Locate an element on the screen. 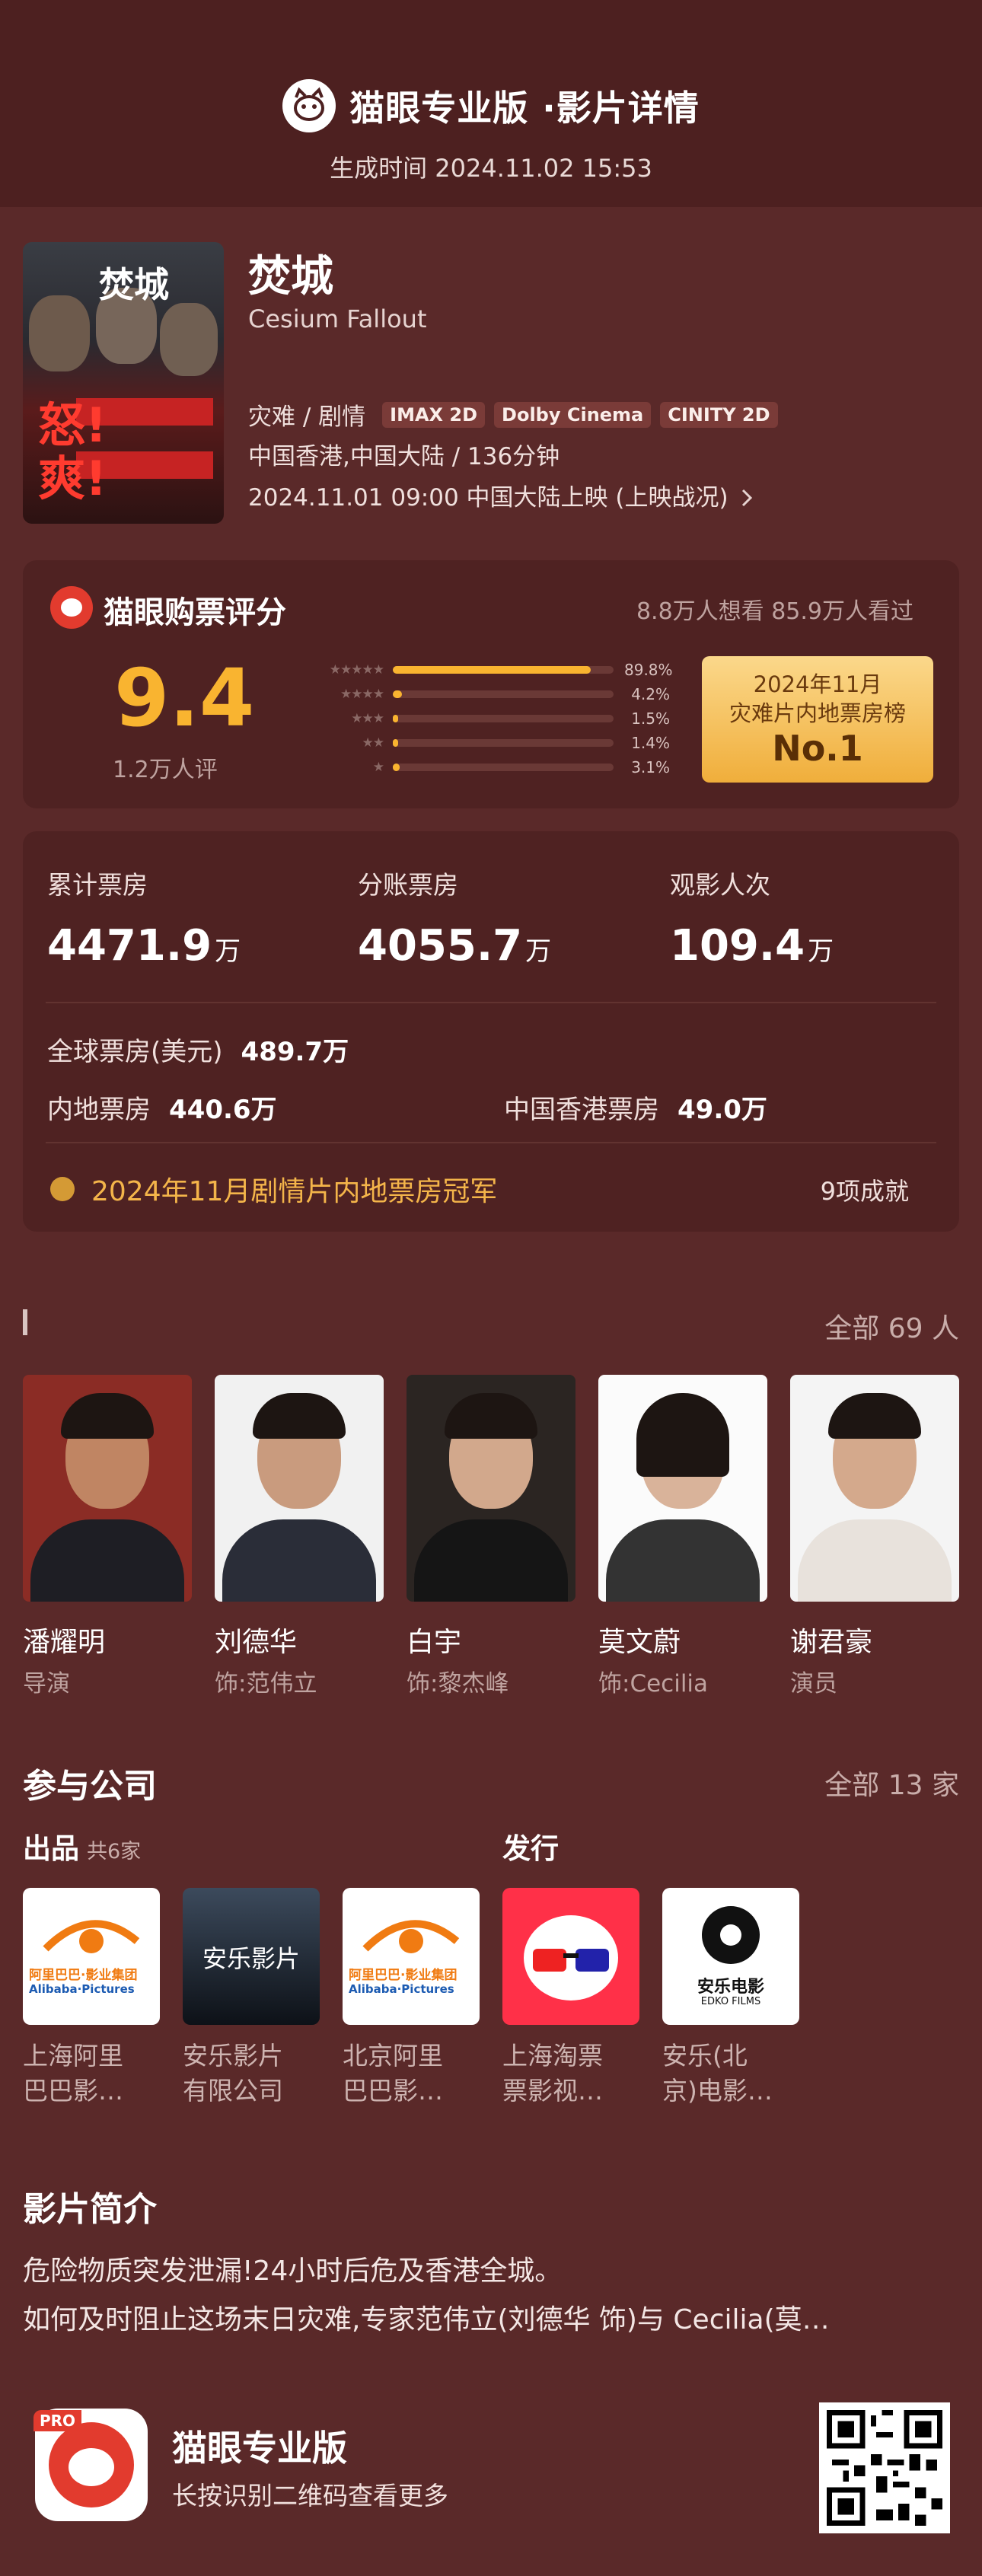 The image size is (982, 2576). cast-member: 刘德华 饰:范伟立 is located at coordinates (299, 1537).